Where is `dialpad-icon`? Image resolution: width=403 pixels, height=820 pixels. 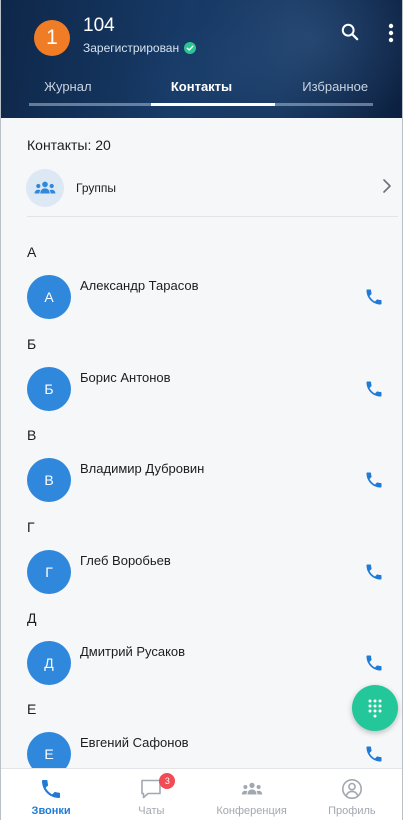
dialpad-icon is located at coordinates (375, 708).